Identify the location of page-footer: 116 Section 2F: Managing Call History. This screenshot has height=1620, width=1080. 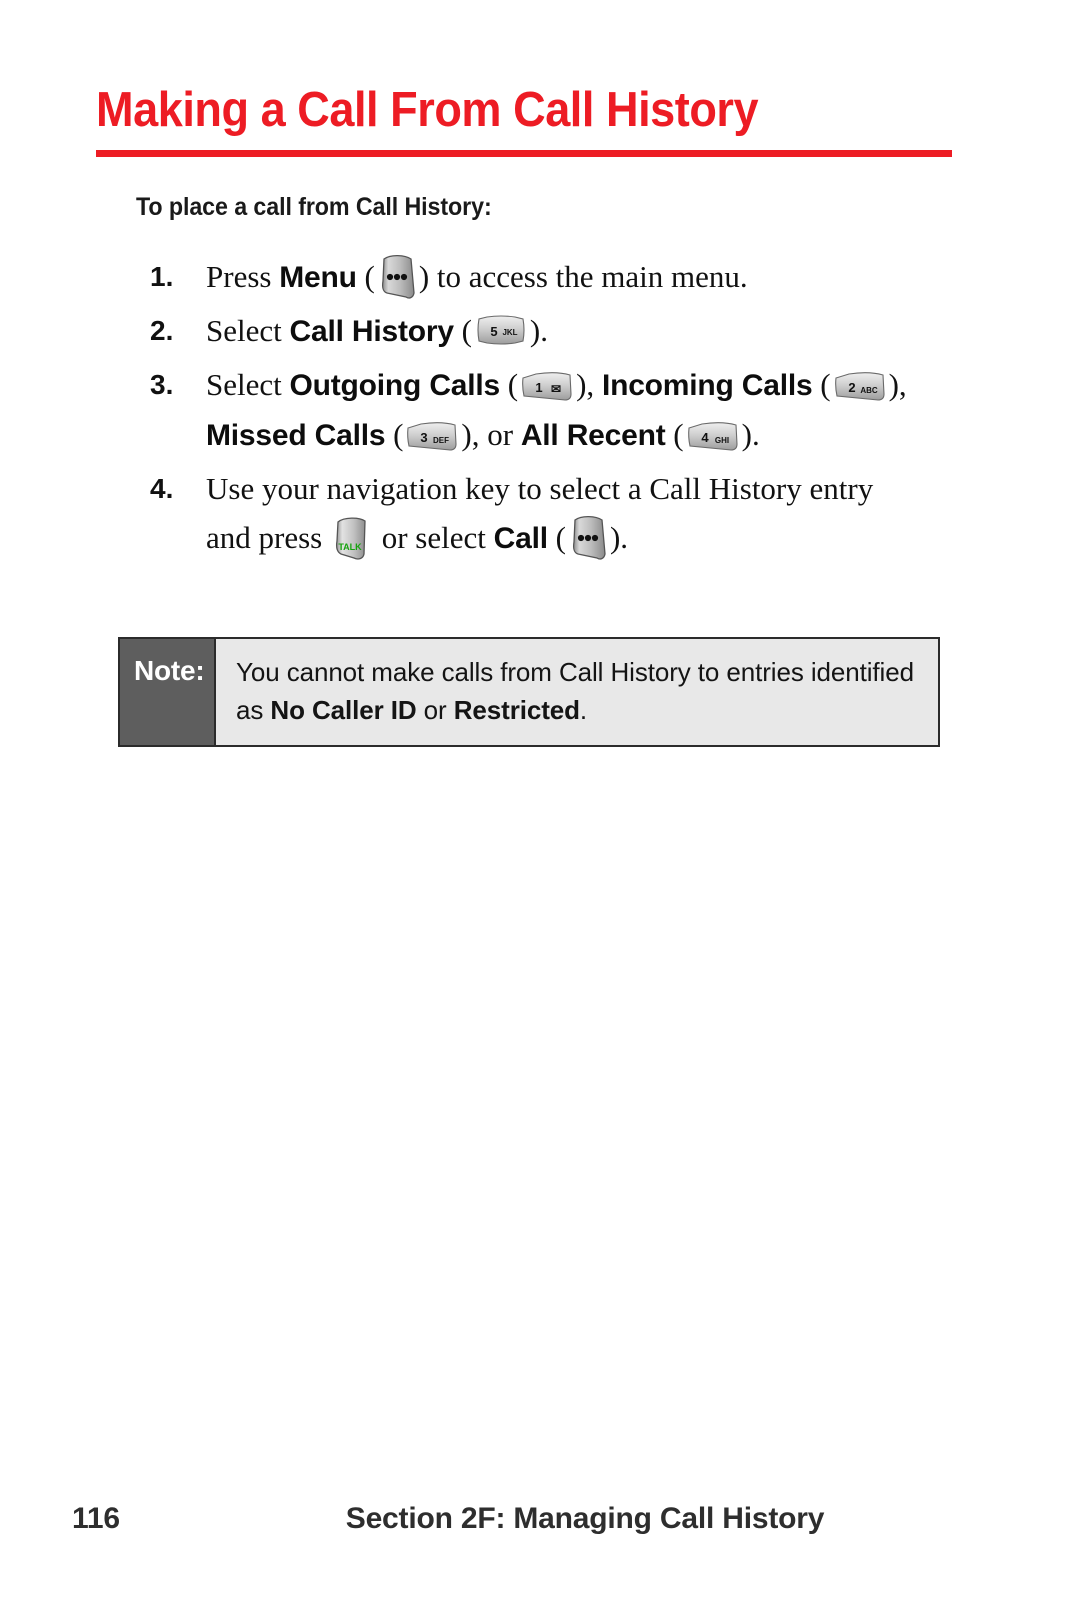
(540, 1522).